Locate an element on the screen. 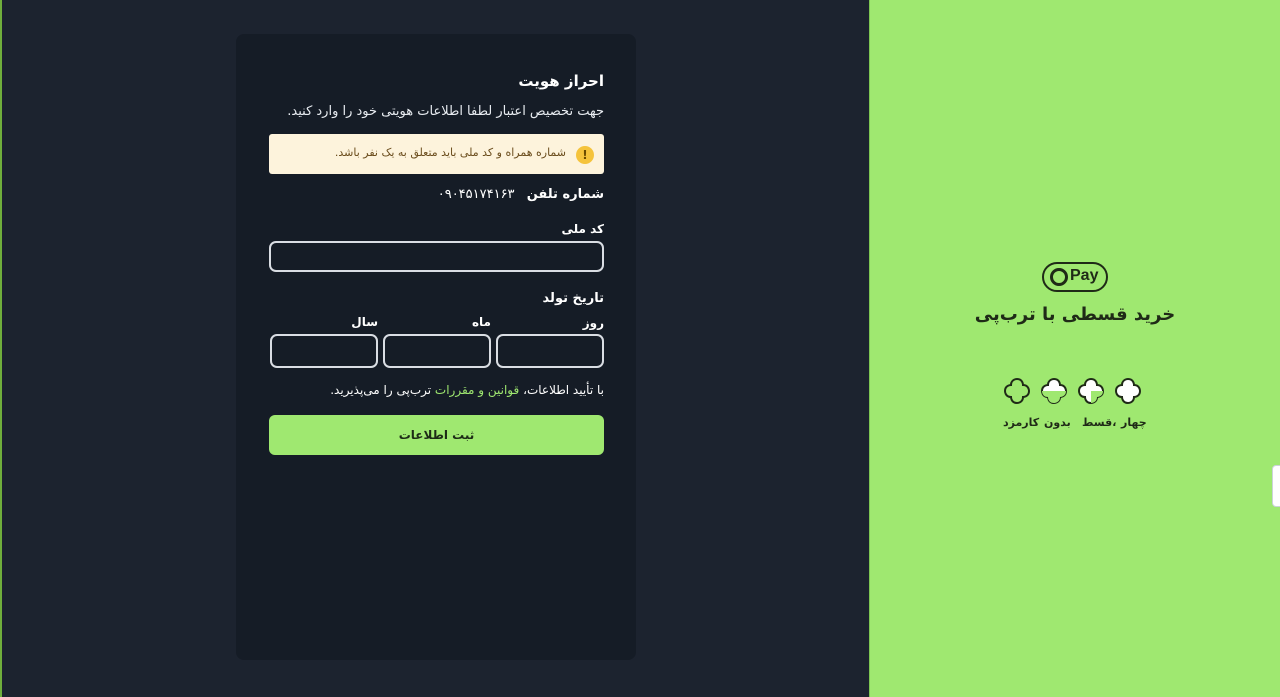 The image size is (1280, 697). brand-logo-wrap: Pay is located at coordinates (1075, 279).